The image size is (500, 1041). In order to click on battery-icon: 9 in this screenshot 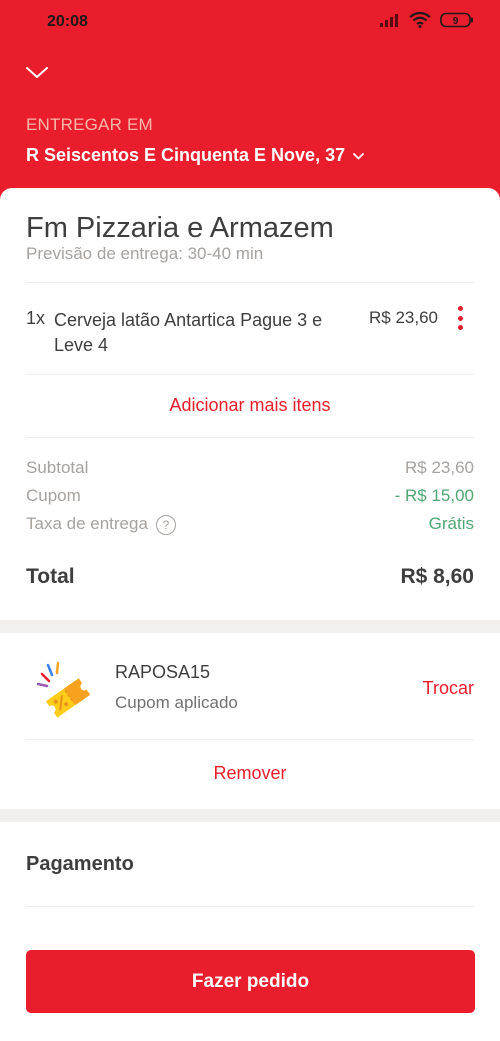, I will do `click(457, 20)`.